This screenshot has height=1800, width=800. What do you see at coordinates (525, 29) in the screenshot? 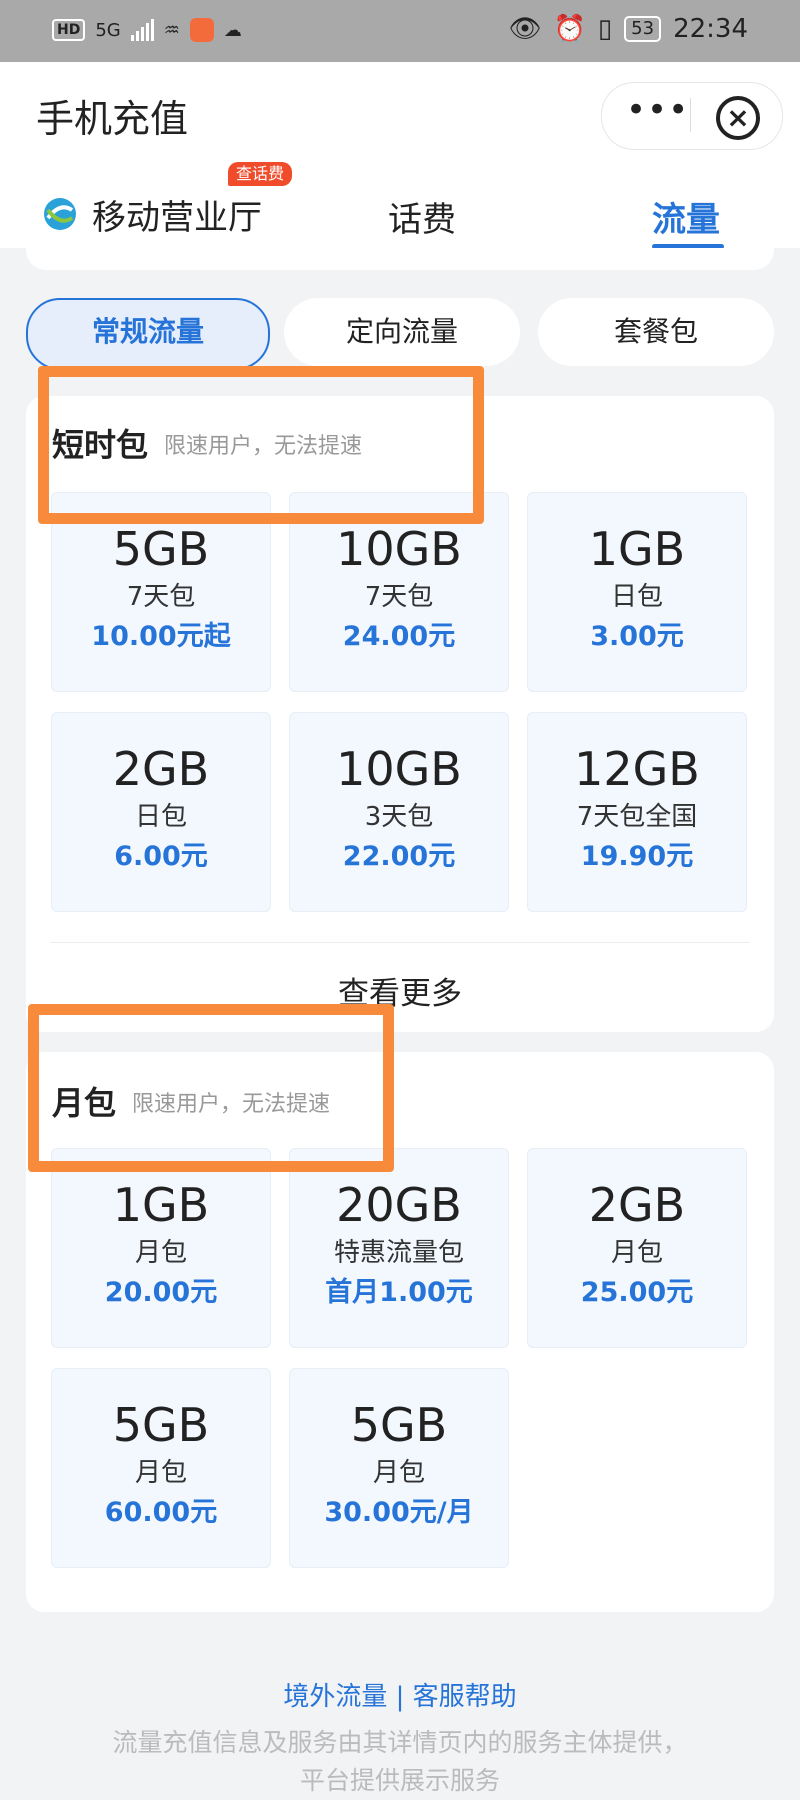
I see `eye-icon: 👁` at bounding box center [525, 29].